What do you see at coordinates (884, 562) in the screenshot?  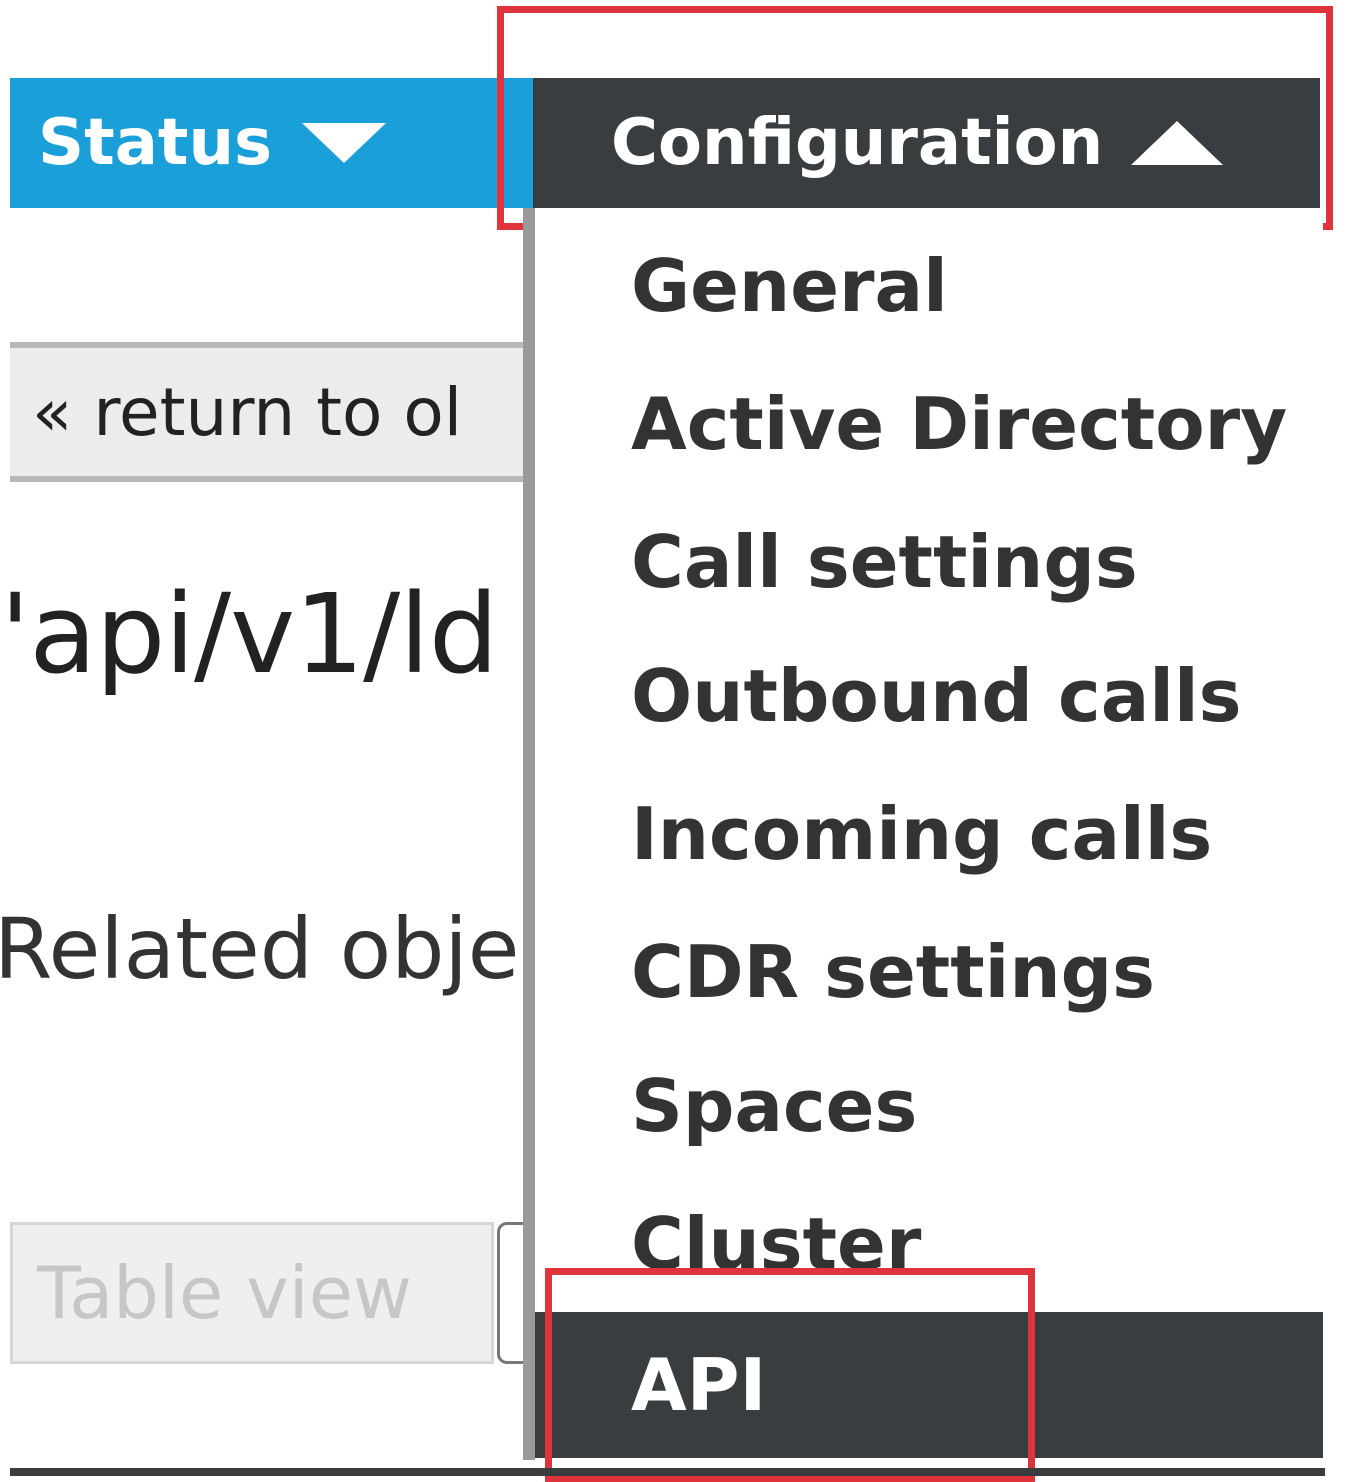 I see `menu-item-call-settings: Call settings` at bounding box center [884, 562].